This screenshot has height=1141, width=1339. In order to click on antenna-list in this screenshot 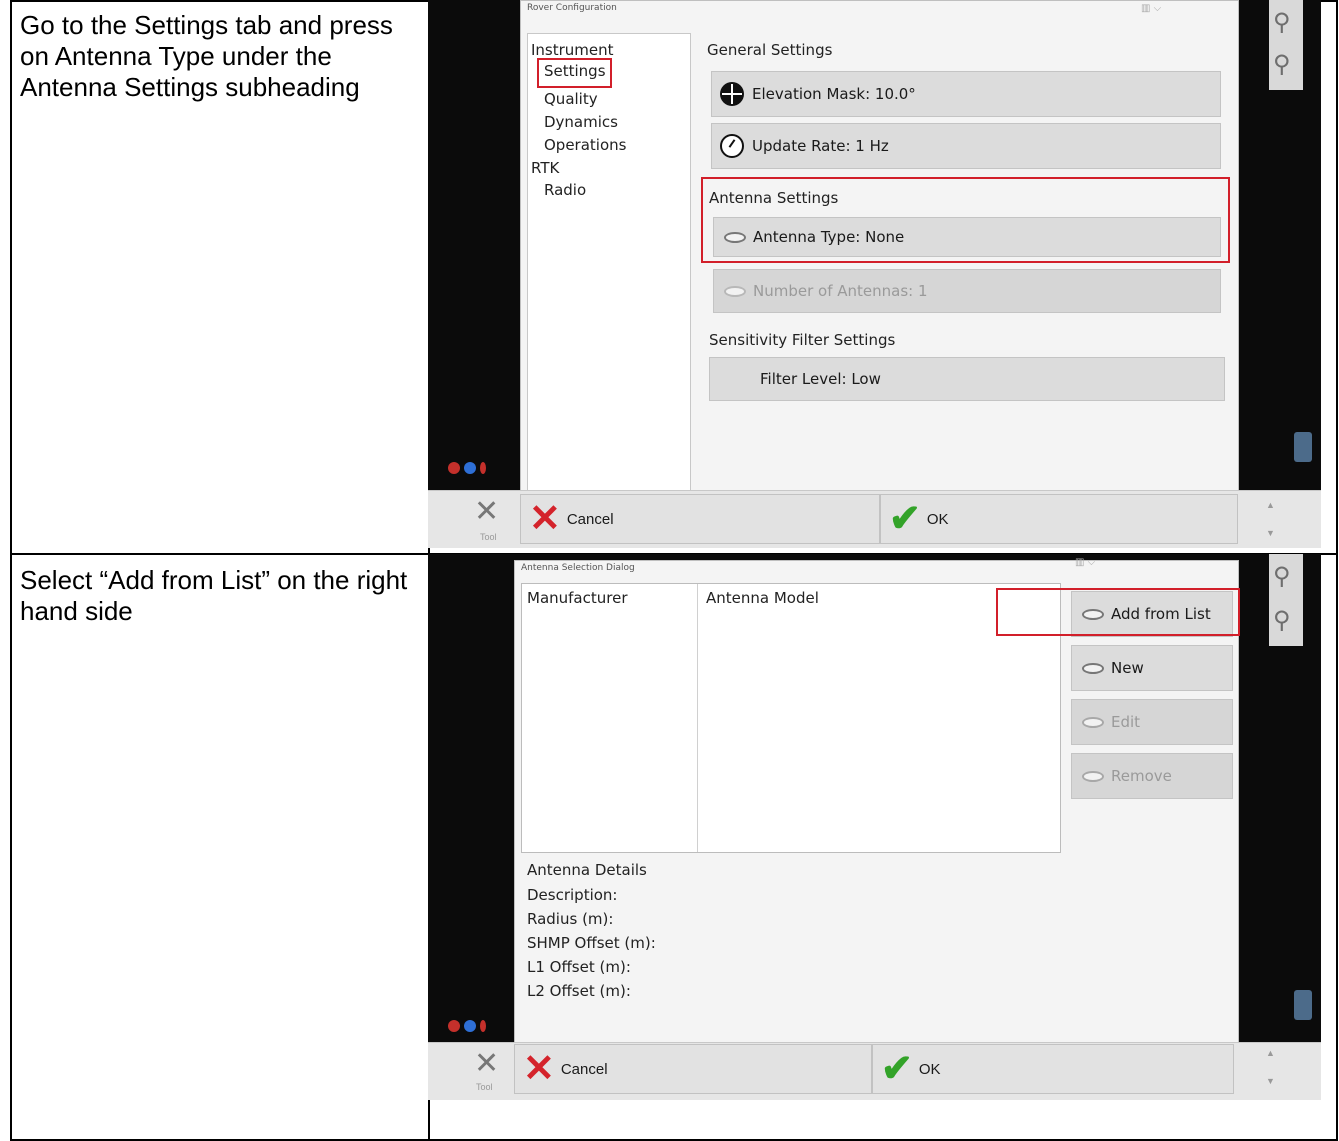, I will do `click(791, 718)`.